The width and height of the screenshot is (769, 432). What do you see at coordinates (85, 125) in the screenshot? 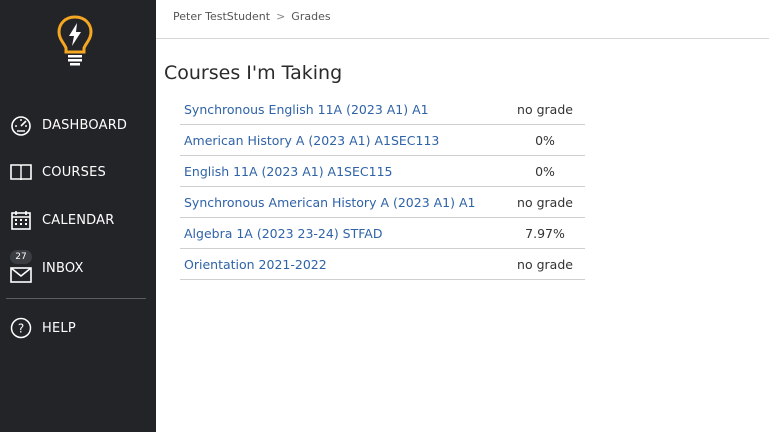
I see `sidebar-item-label: DASHBOARD` at bounding box center [85, 125].